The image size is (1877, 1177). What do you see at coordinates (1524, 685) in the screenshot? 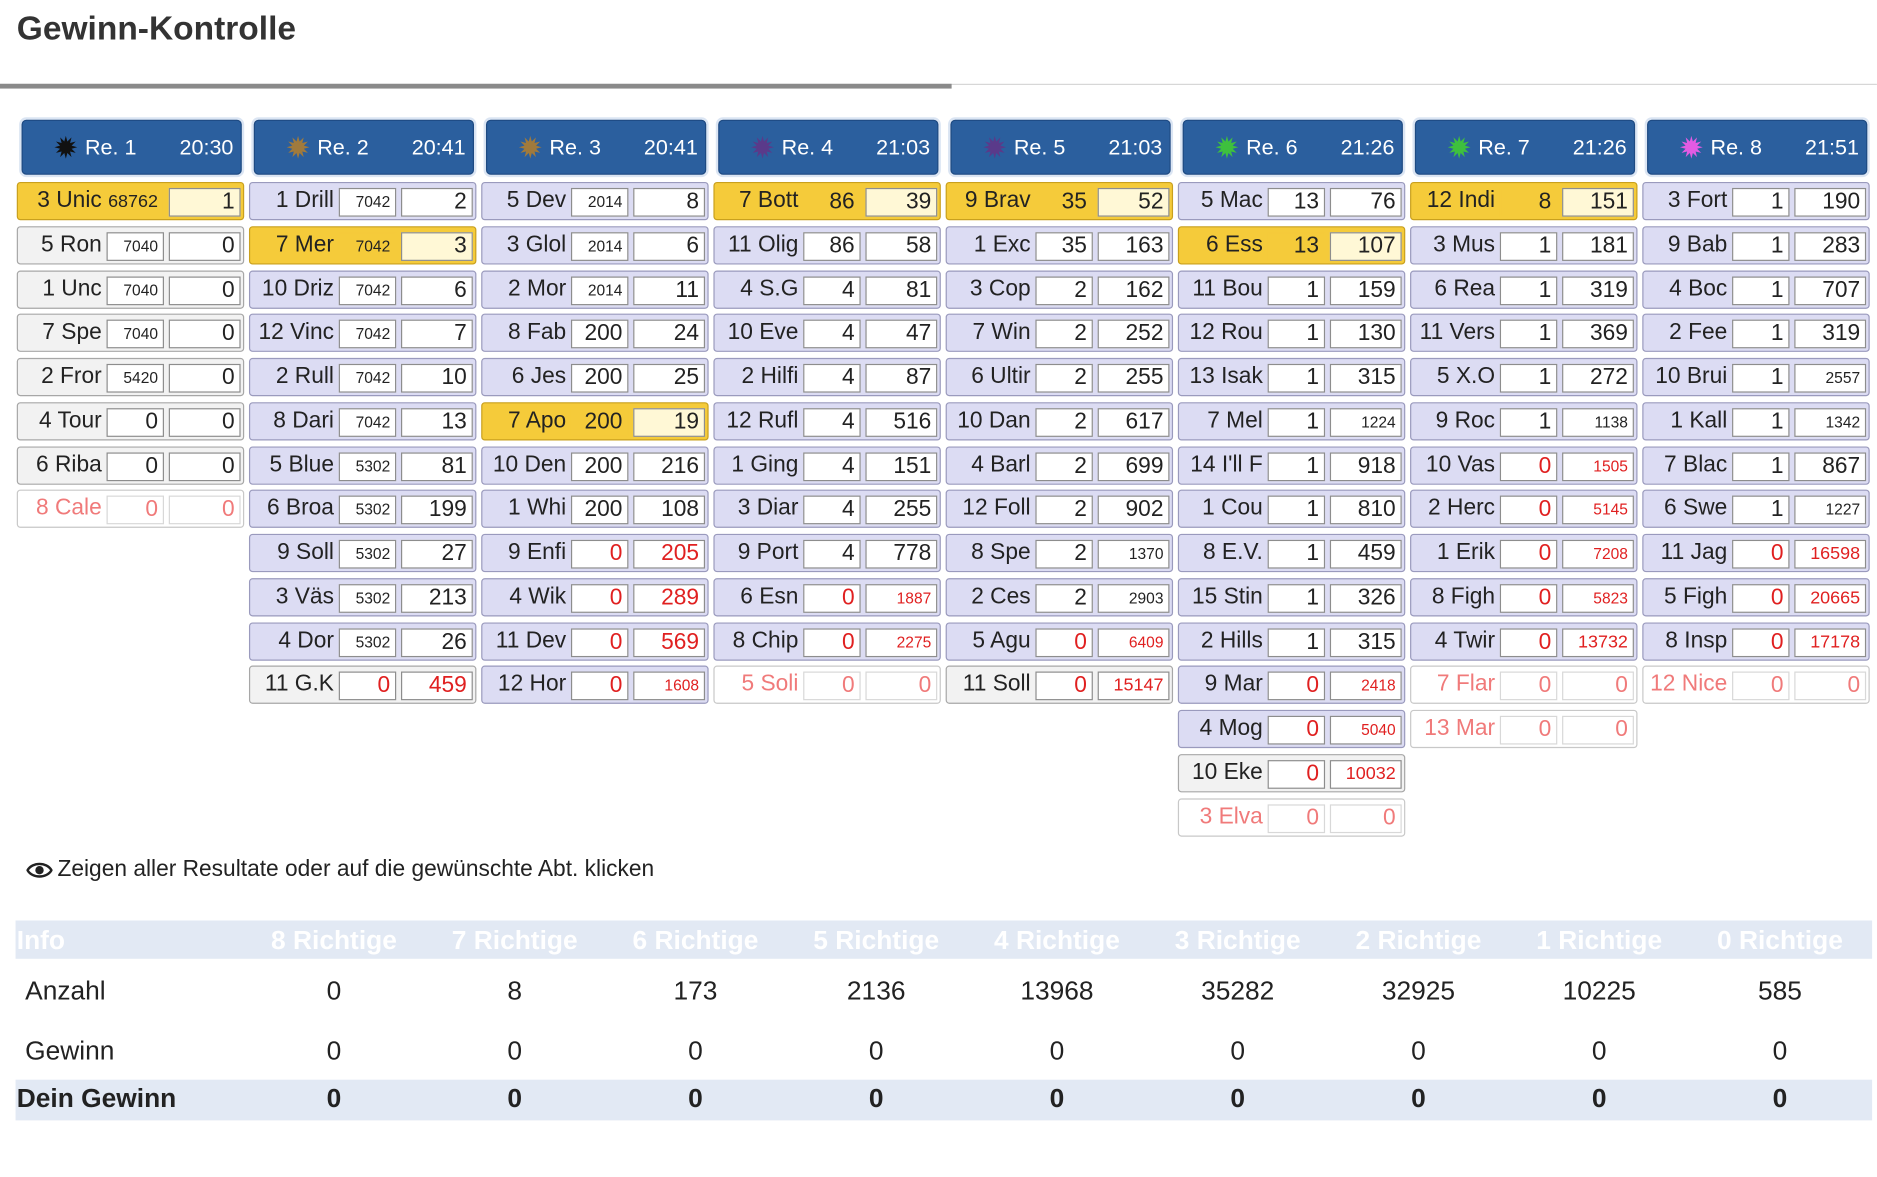
I see `horse-row: 7 Flar 0 0` at bounding box center [1524, 685].